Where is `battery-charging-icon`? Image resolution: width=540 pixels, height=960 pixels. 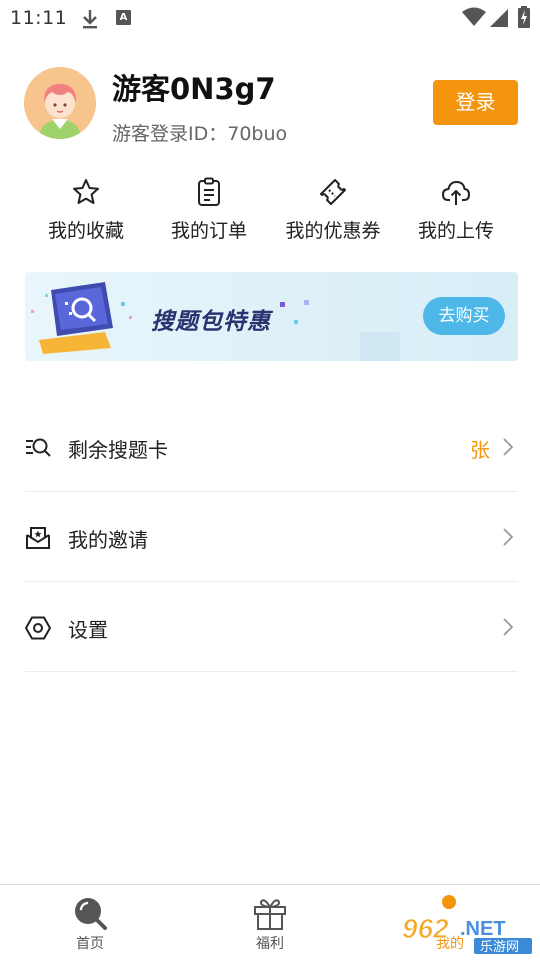 battery-charging-icon is located at coordinates (524, 17).